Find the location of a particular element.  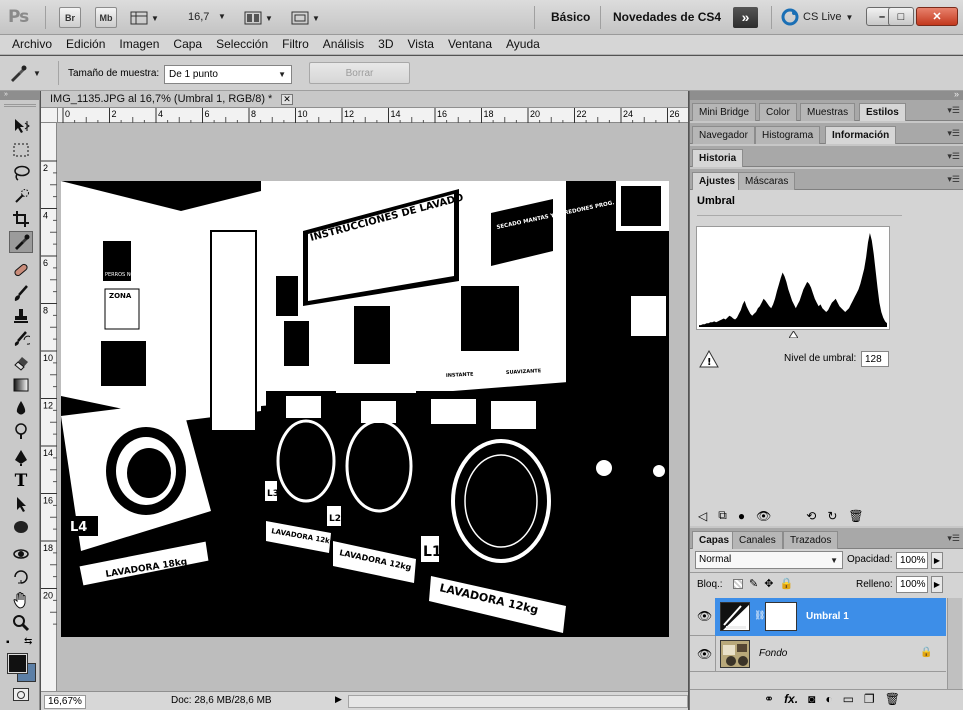

layer-name-umbral: Umbral 1 is located at coordinates (827, 616).